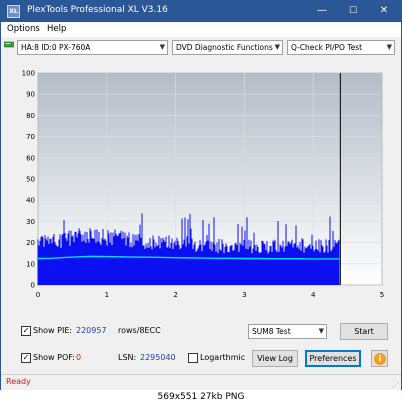  Describe the element at coordinates (30, 137) in the screenshot. I see `y-tick-label: 70` at that location.